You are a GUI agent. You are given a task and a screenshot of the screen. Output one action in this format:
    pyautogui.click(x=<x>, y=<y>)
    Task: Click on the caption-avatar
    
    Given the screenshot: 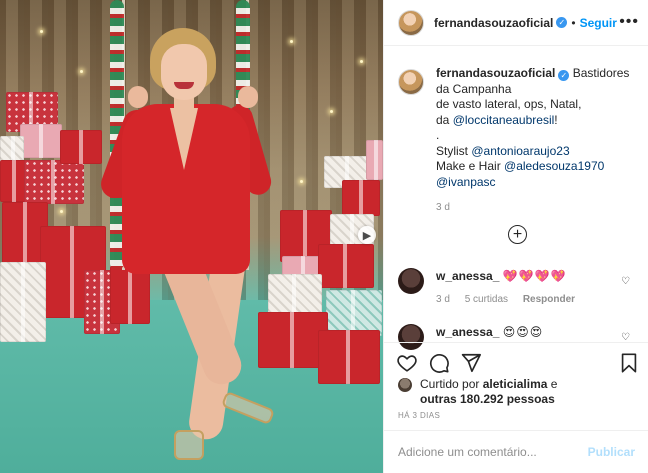 What is the action you would take?
    pyautogui.click(x=411, y=82)
    